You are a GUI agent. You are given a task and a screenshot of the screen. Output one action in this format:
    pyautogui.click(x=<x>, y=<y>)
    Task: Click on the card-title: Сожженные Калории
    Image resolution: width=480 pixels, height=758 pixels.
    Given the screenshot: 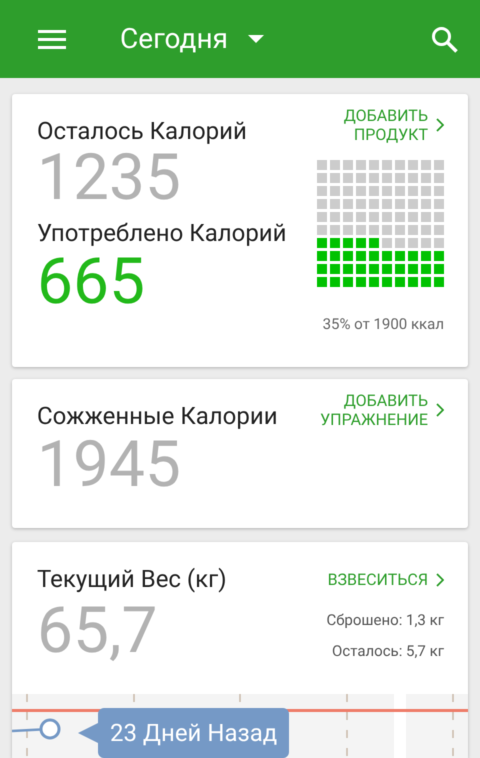 What is the action you would take?
    pyautogui.click(x=157, y=416)
    